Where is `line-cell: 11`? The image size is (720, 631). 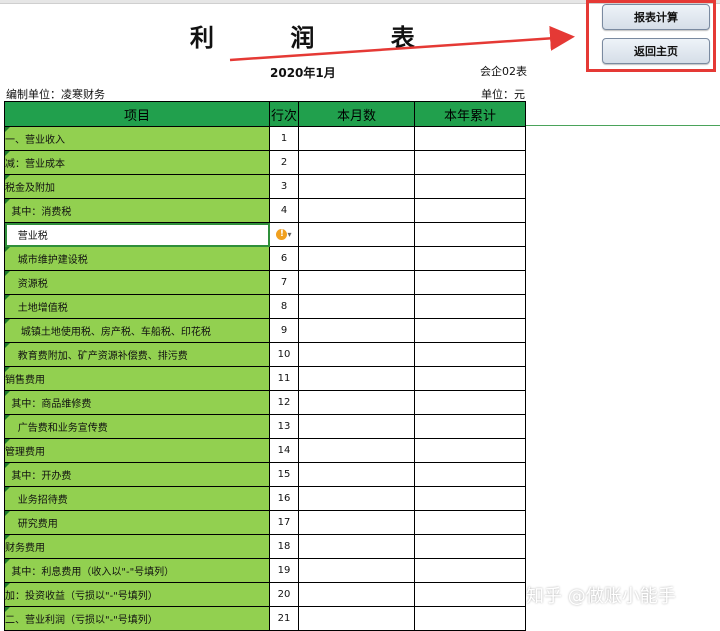
line-cell: 11 is located at coordinates (284, 378).